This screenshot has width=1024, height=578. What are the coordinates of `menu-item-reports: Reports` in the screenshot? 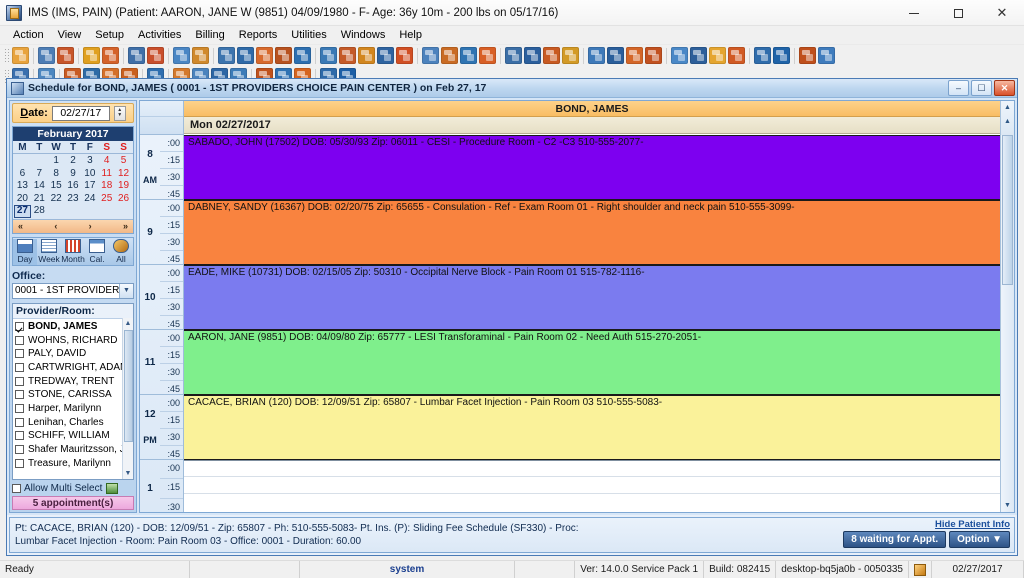 It's located at (258, 35).